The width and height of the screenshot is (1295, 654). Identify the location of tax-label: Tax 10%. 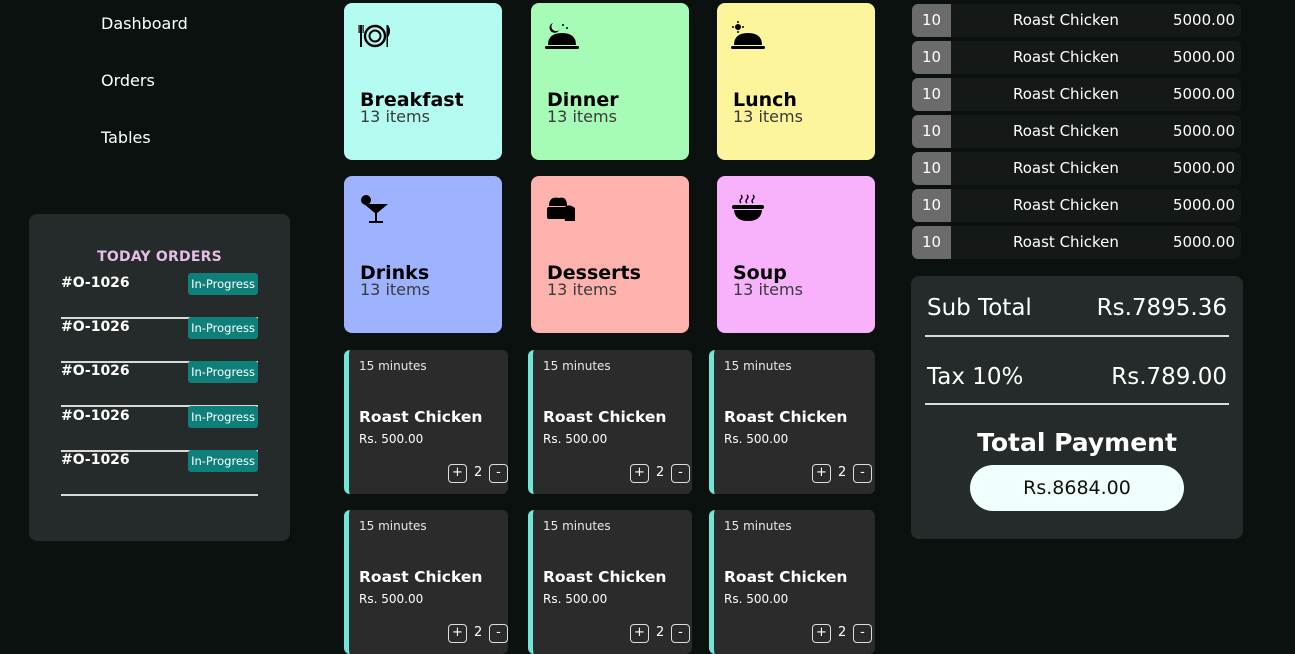
(975, 377).